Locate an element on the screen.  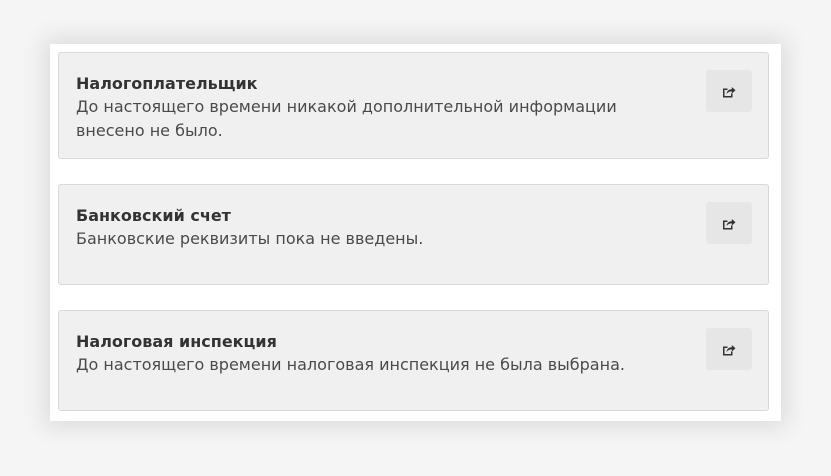
bank-account-edit-button is located at coordinates (729, 223).